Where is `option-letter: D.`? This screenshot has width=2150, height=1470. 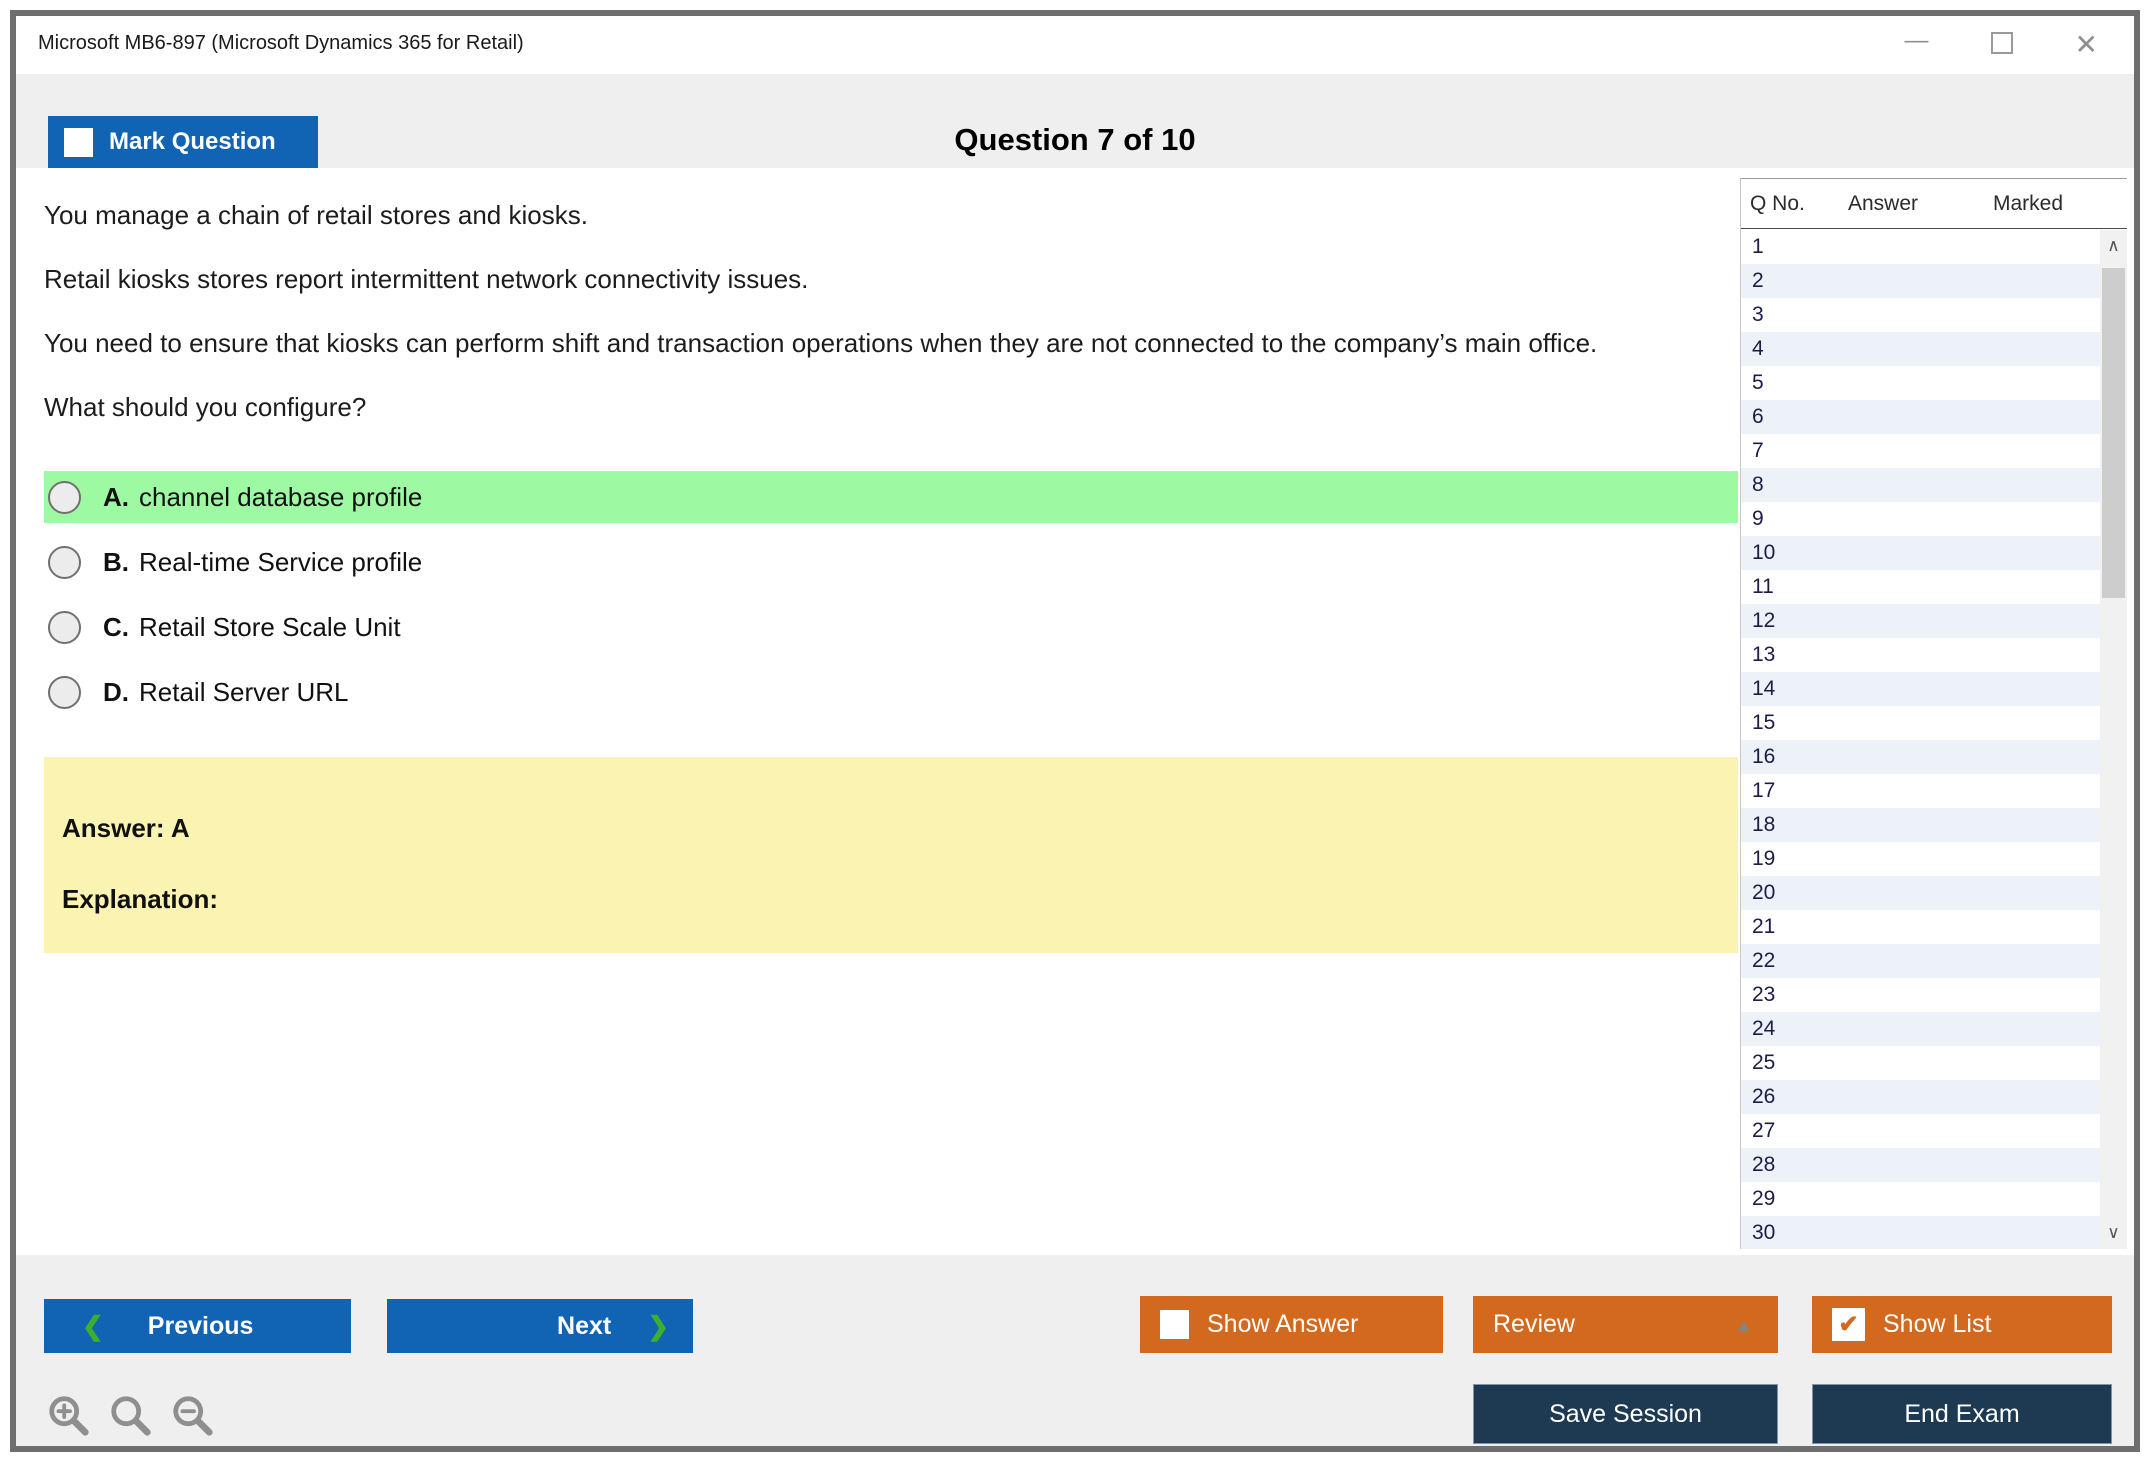 option-letter: D. is located at coordinates (116, 691).